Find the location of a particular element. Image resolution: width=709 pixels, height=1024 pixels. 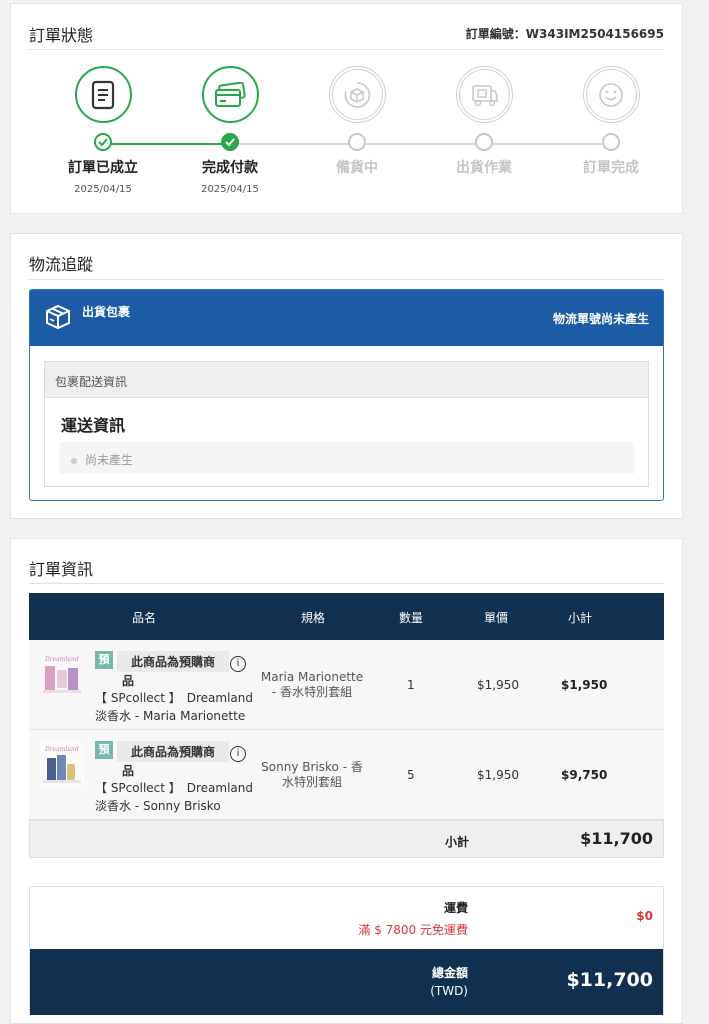

step-payment-complete: 完成付款 2025/04/15 is located at coordinates (230, 130).